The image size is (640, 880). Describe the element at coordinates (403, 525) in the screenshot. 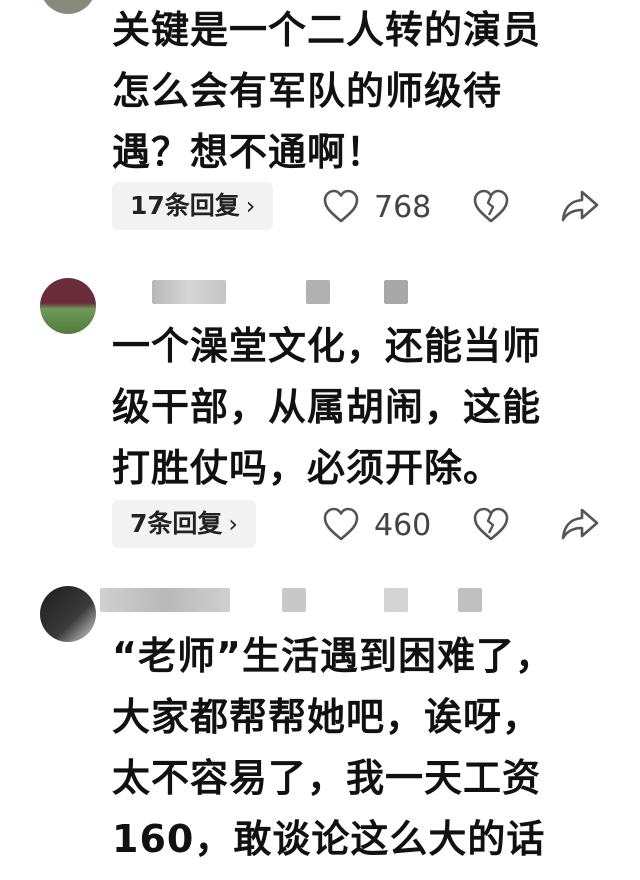

I see `like-count: 460` at that location.